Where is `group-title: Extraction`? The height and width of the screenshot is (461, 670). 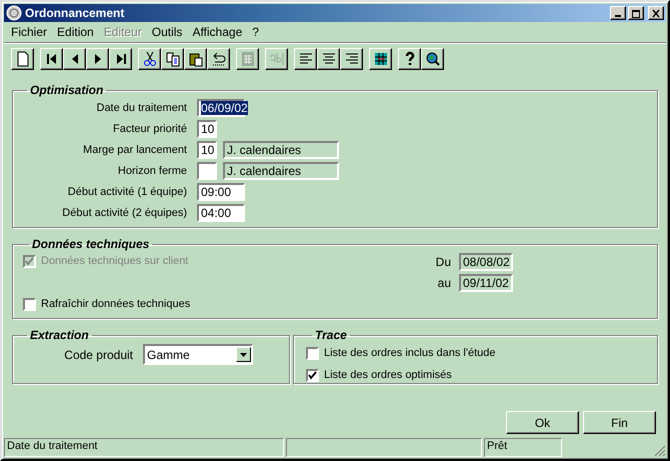
group-title: Extraction is located at coordinates (59, 335).